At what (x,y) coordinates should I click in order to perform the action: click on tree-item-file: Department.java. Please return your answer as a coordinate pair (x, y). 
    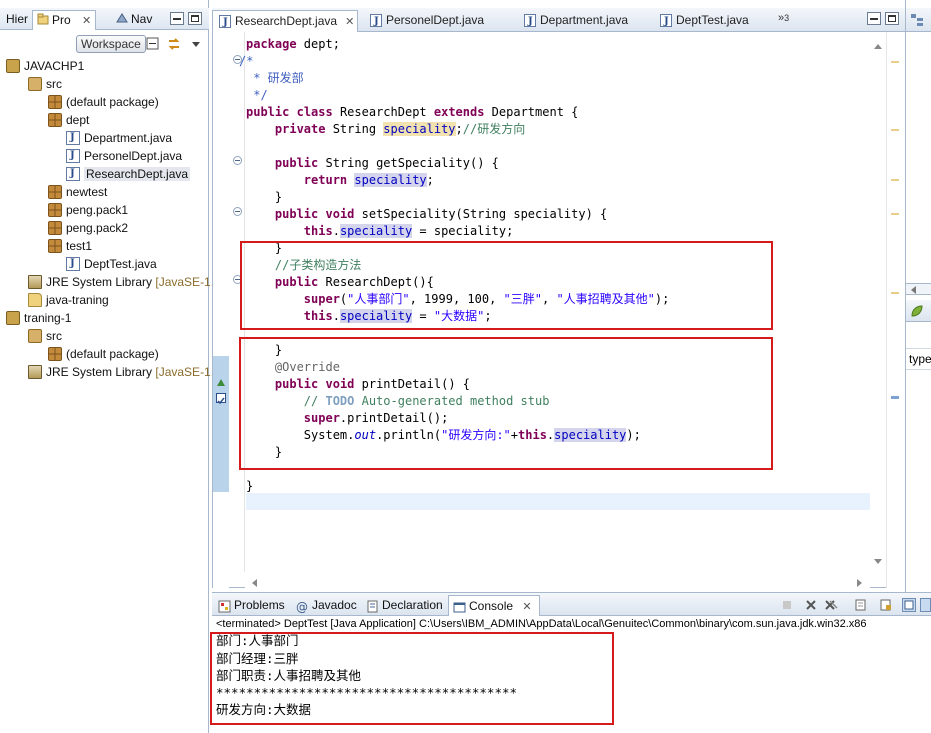
    Looking at the image, I should click on (119, 138).